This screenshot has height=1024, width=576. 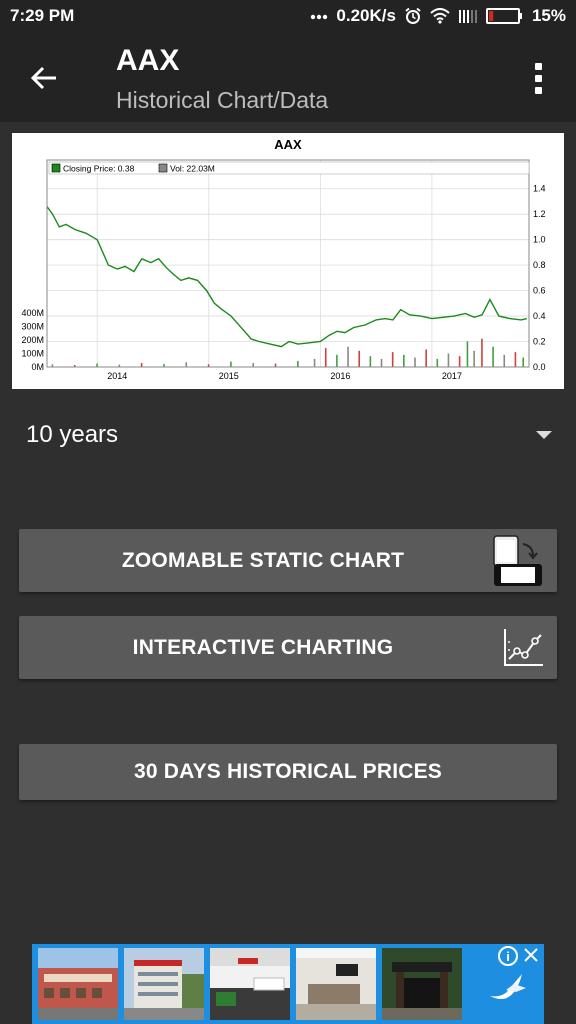 What do you see at coordinates (340, 376) in the screenshot?
I see `x-tick-label: 2016` at bounding box center [340, 376].